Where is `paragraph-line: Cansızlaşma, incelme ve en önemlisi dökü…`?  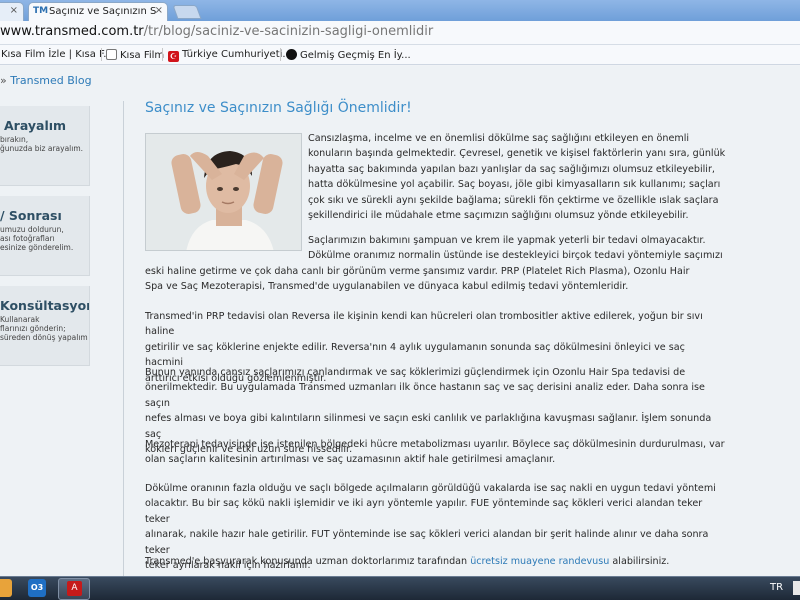
paragraph-line: Cansızlaşma, incelme ve en önemlisi dökü… is located at coordinates (499, 138).